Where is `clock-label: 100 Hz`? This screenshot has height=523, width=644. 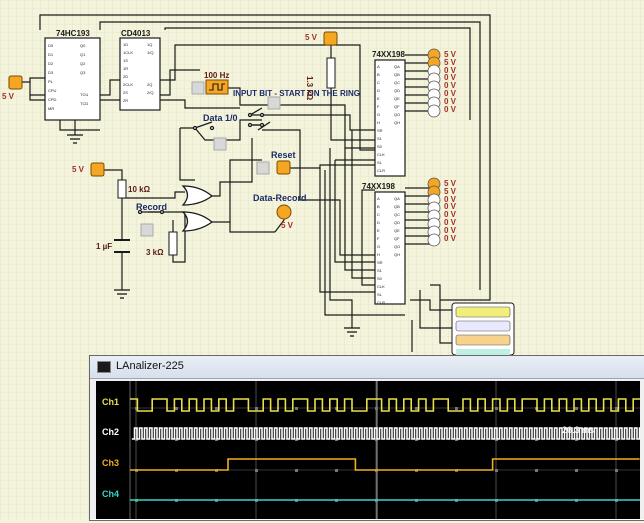 clock-label: 100 Hz is located at coordinates (217, 75).